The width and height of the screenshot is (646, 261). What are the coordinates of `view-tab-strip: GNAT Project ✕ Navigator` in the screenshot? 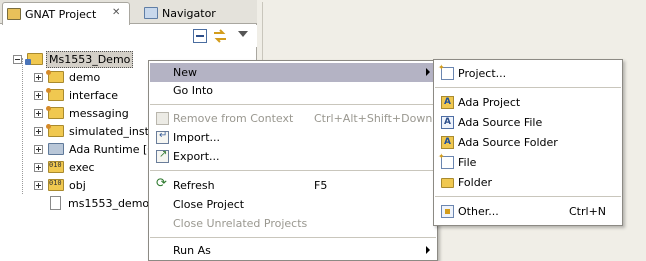 It's located at (128, 12).